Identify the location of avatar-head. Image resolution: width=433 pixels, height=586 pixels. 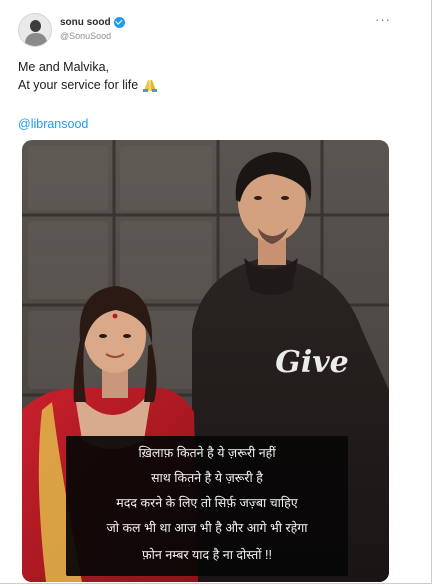
(35, 26).